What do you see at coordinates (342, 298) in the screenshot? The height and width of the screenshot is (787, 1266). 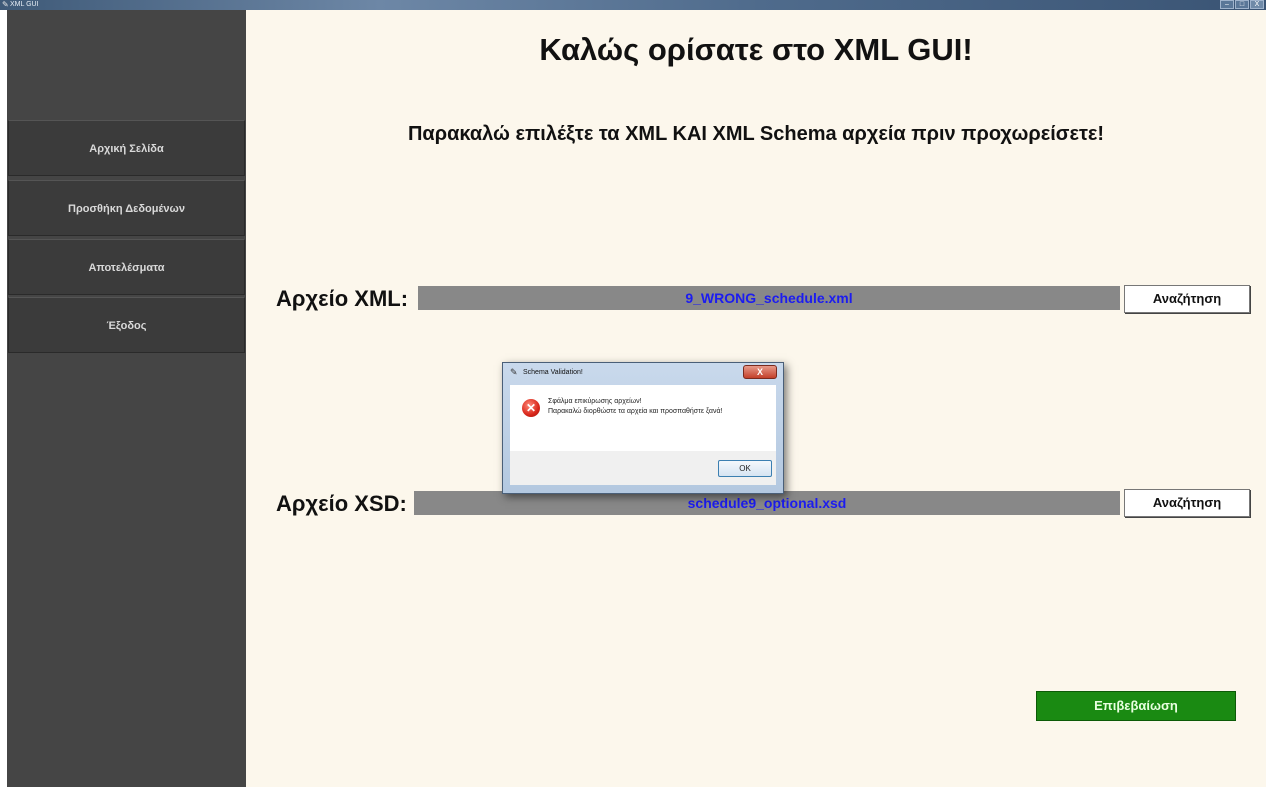 I see `xml-file-label: Αρχείο XML:` at bounding box center [342, 298].